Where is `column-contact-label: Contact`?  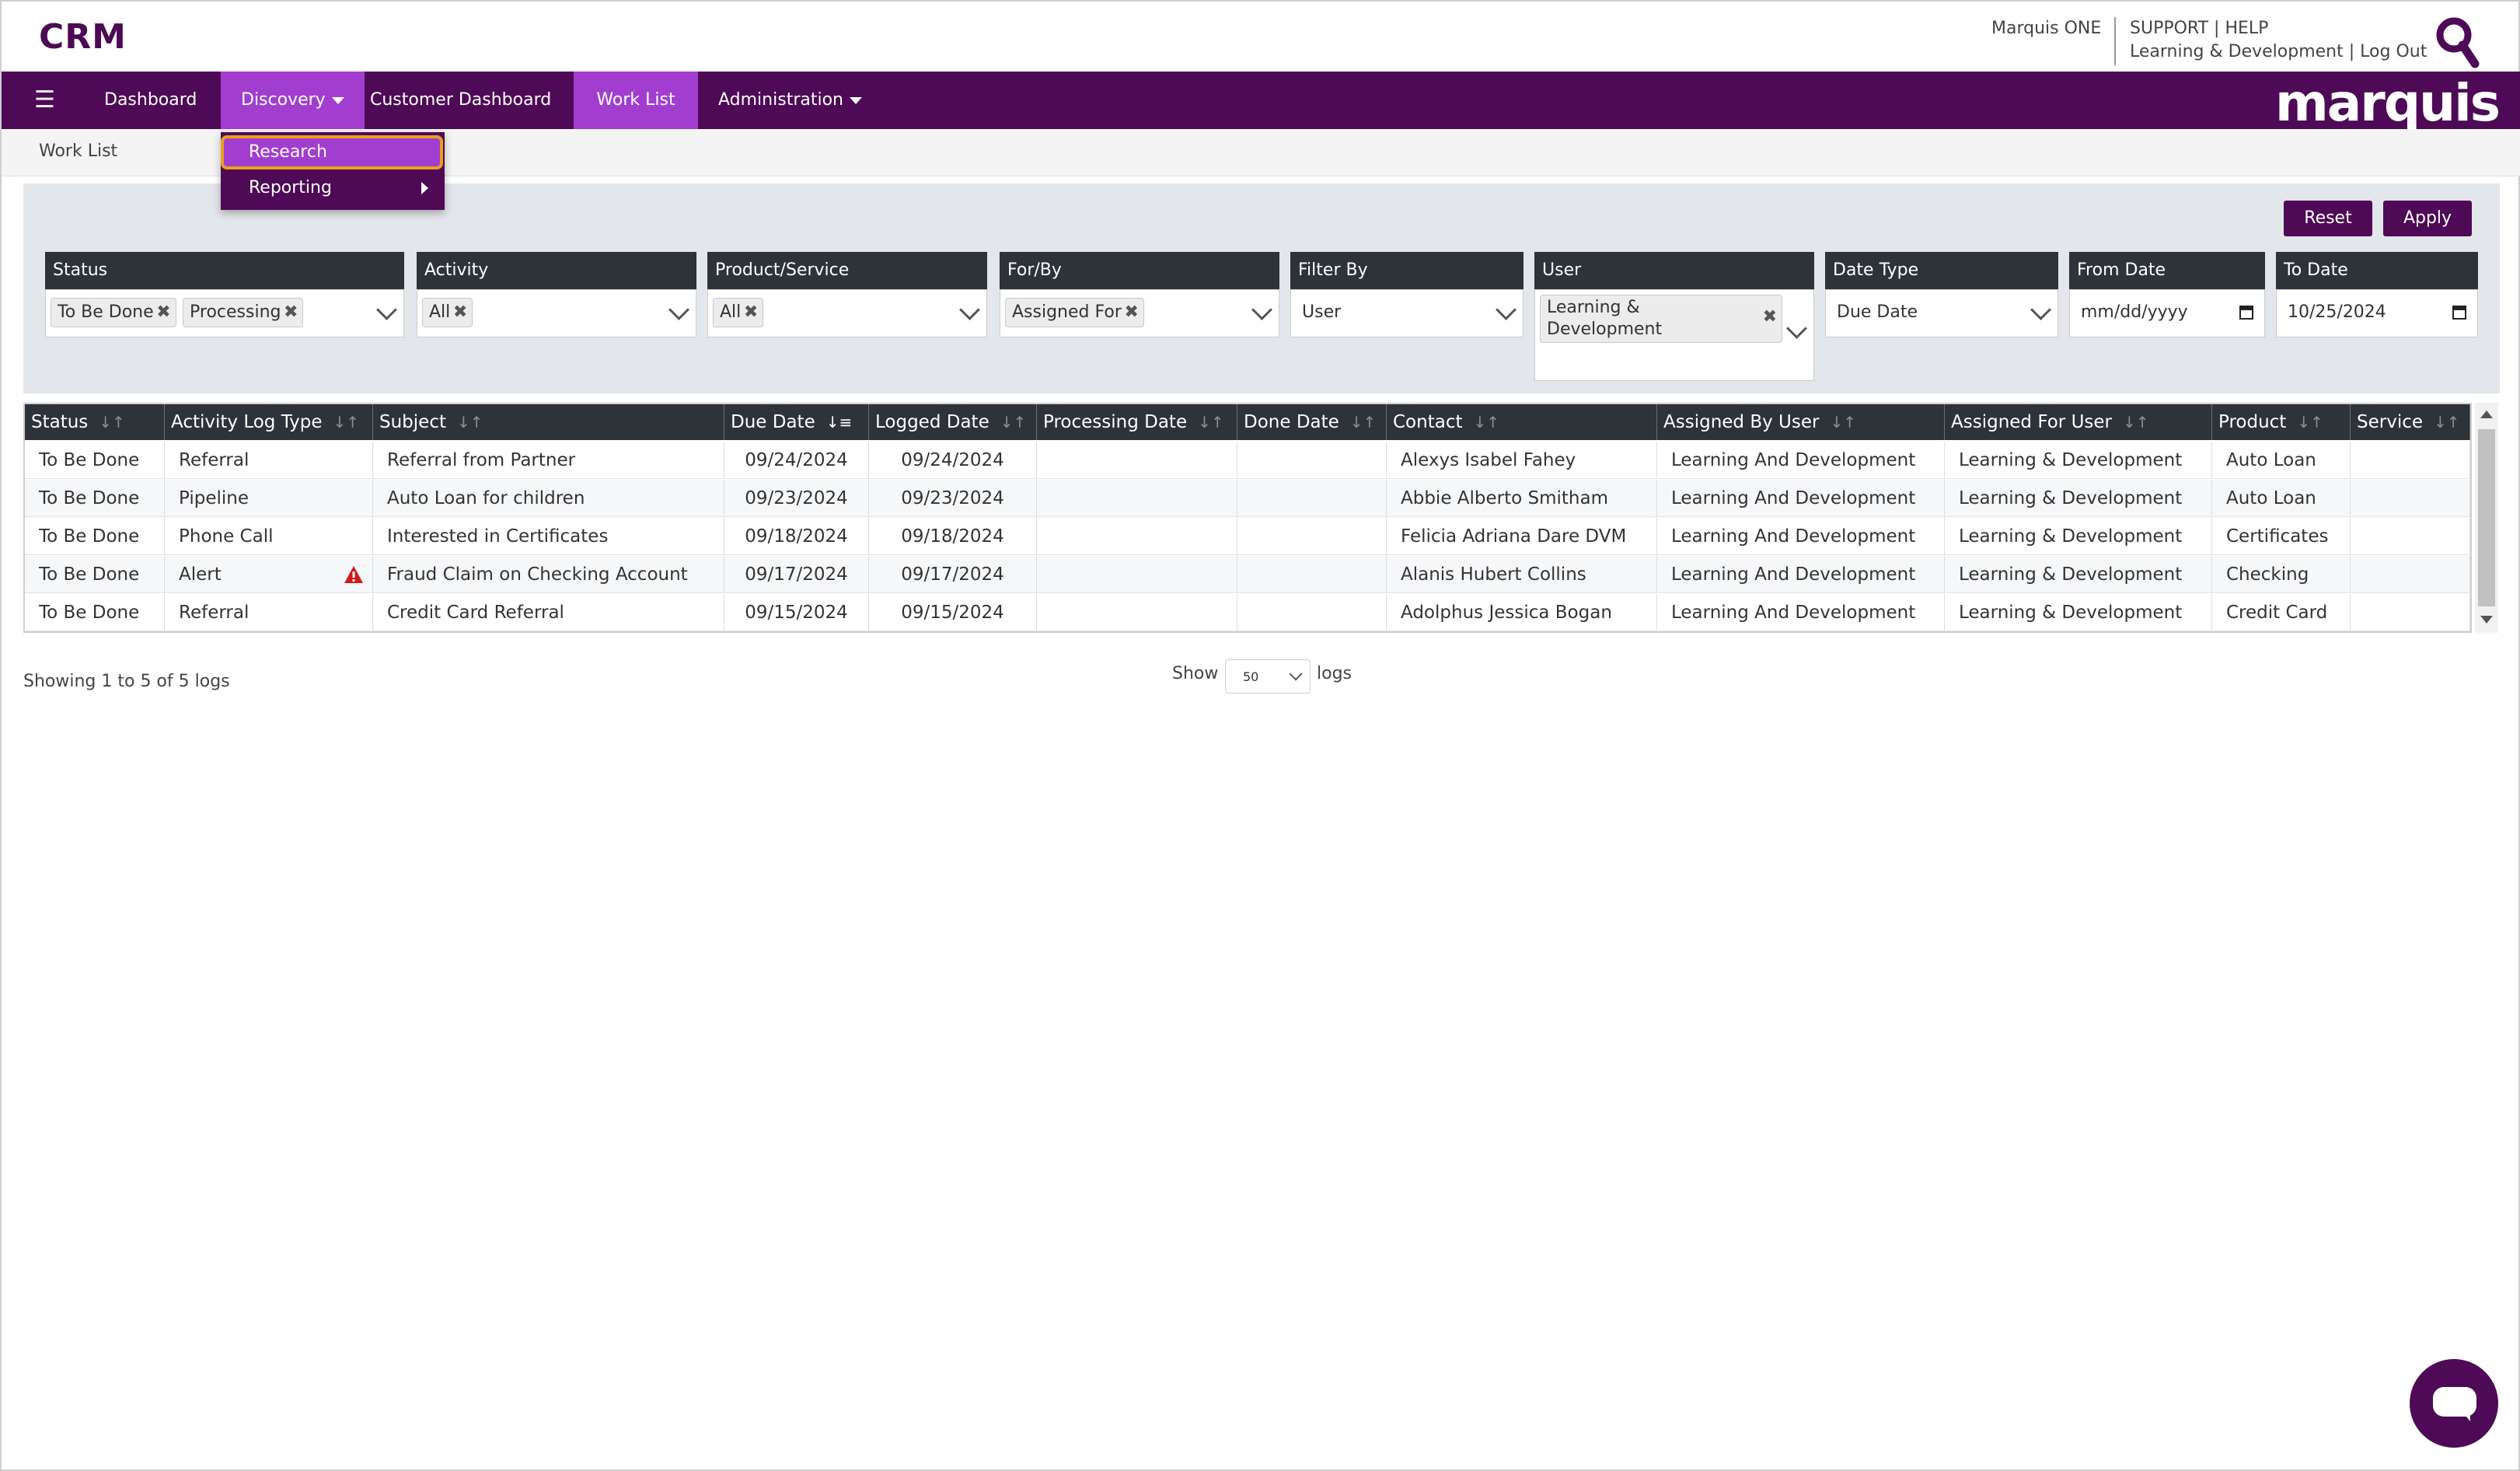
column-contact-label: Contact is located at coordinates (1428, 422).